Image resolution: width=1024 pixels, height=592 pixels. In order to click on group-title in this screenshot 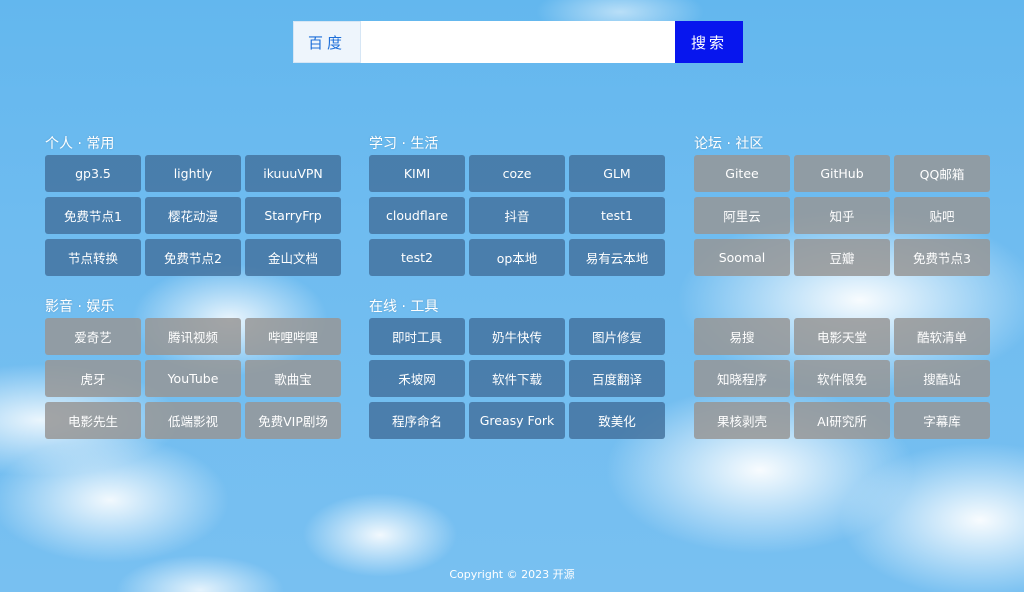, I will do `click(842, 307)`.